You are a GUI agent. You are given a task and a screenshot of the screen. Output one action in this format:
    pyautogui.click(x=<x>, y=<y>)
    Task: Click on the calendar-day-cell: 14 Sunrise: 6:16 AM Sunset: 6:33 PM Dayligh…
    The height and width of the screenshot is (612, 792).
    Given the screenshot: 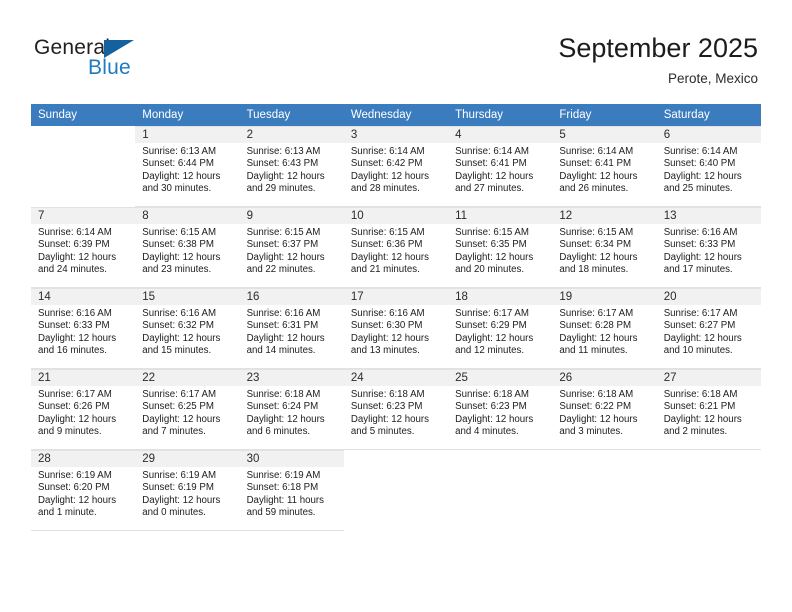 What is the action you would take?
    pyautogui.click(x=83, y=328)
    